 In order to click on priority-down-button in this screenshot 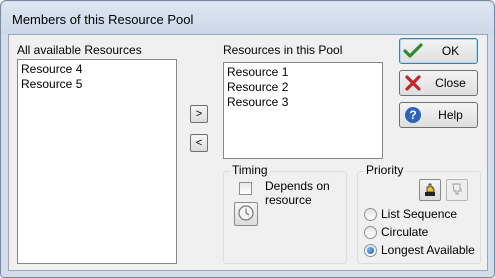, I will do `click(457, 190)`.